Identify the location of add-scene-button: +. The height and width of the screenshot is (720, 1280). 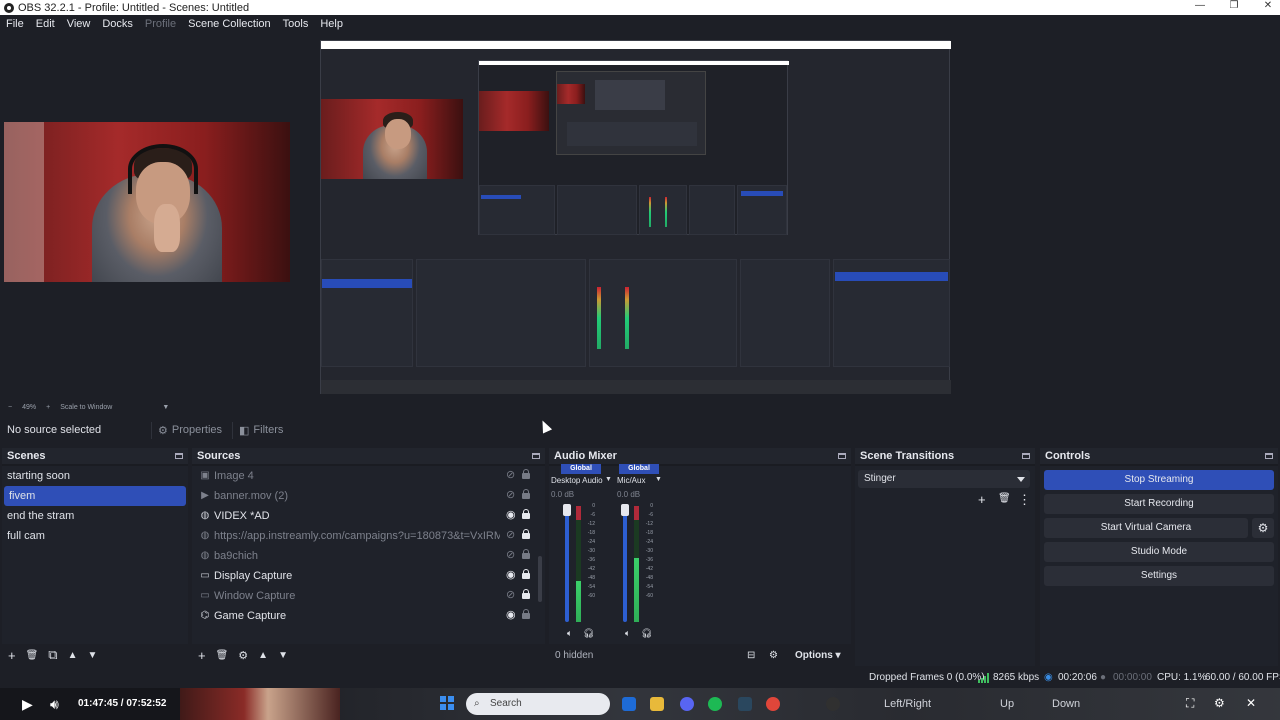
(12, 655).